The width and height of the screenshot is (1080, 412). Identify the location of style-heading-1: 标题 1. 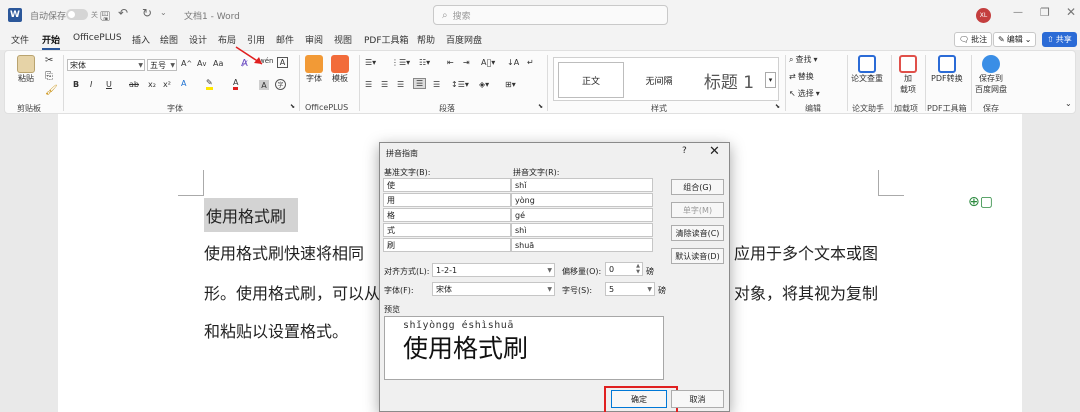
(729, 80).